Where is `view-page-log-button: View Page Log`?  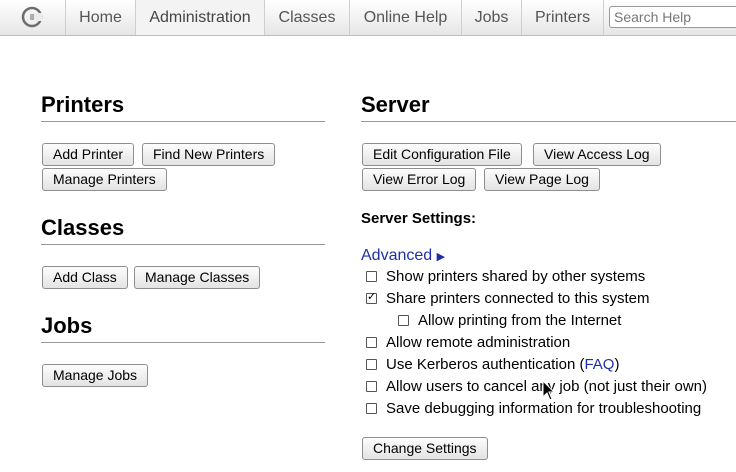 view-page-log-button: View Page Log is located at coordinates (542, 179).